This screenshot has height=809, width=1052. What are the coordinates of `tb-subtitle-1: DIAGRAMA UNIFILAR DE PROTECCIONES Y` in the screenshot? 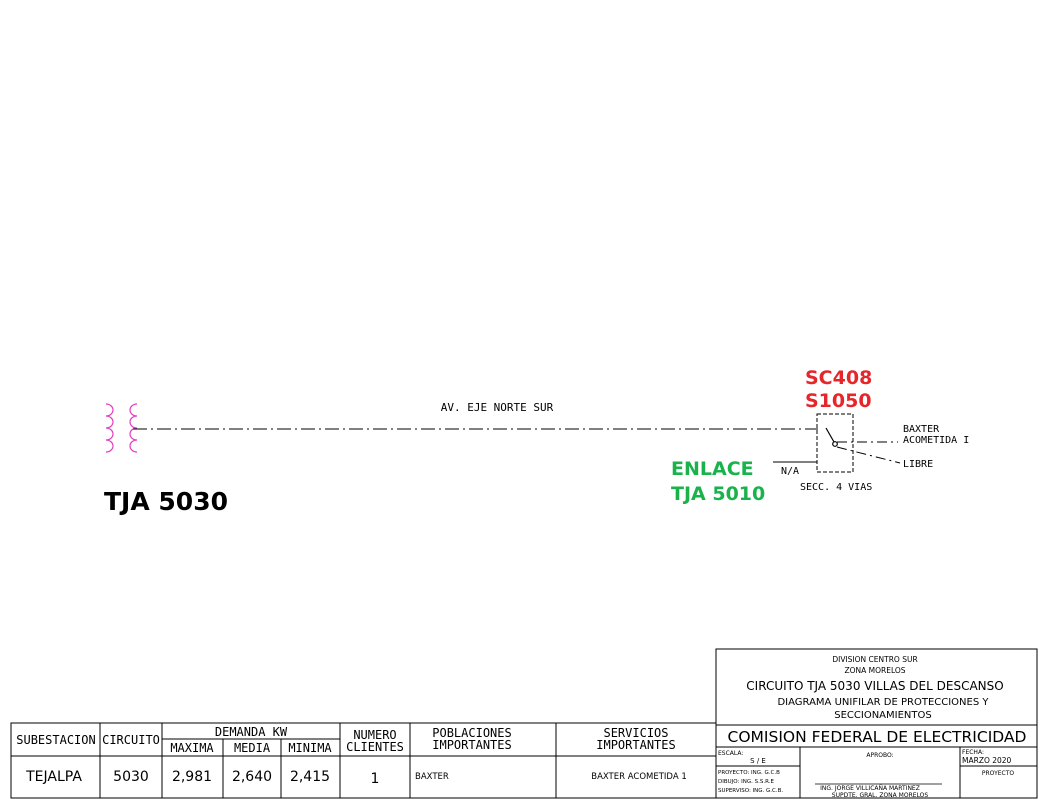 It's located at (883, 702).